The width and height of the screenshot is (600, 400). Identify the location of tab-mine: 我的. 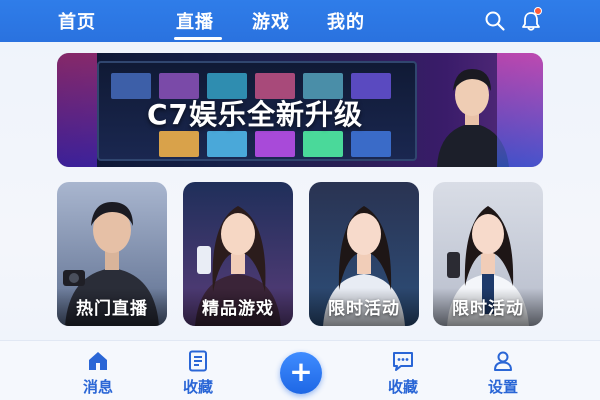
(346, 21).